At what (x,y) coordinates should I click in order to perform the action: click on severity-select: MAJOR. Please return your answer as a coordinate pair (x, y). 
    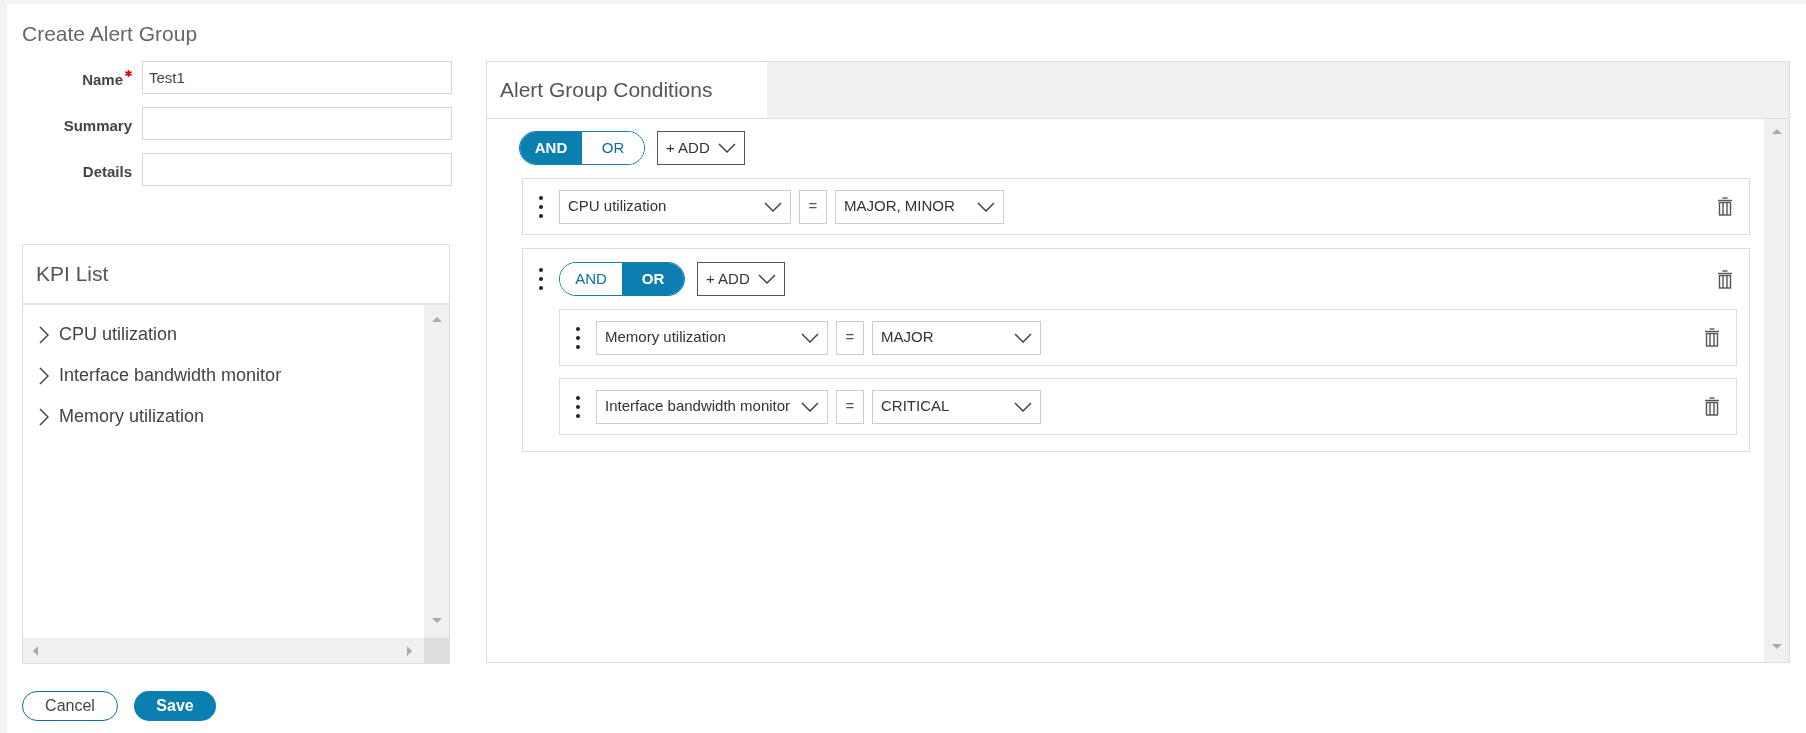
    Looking at the image, I should click on (956, 337).